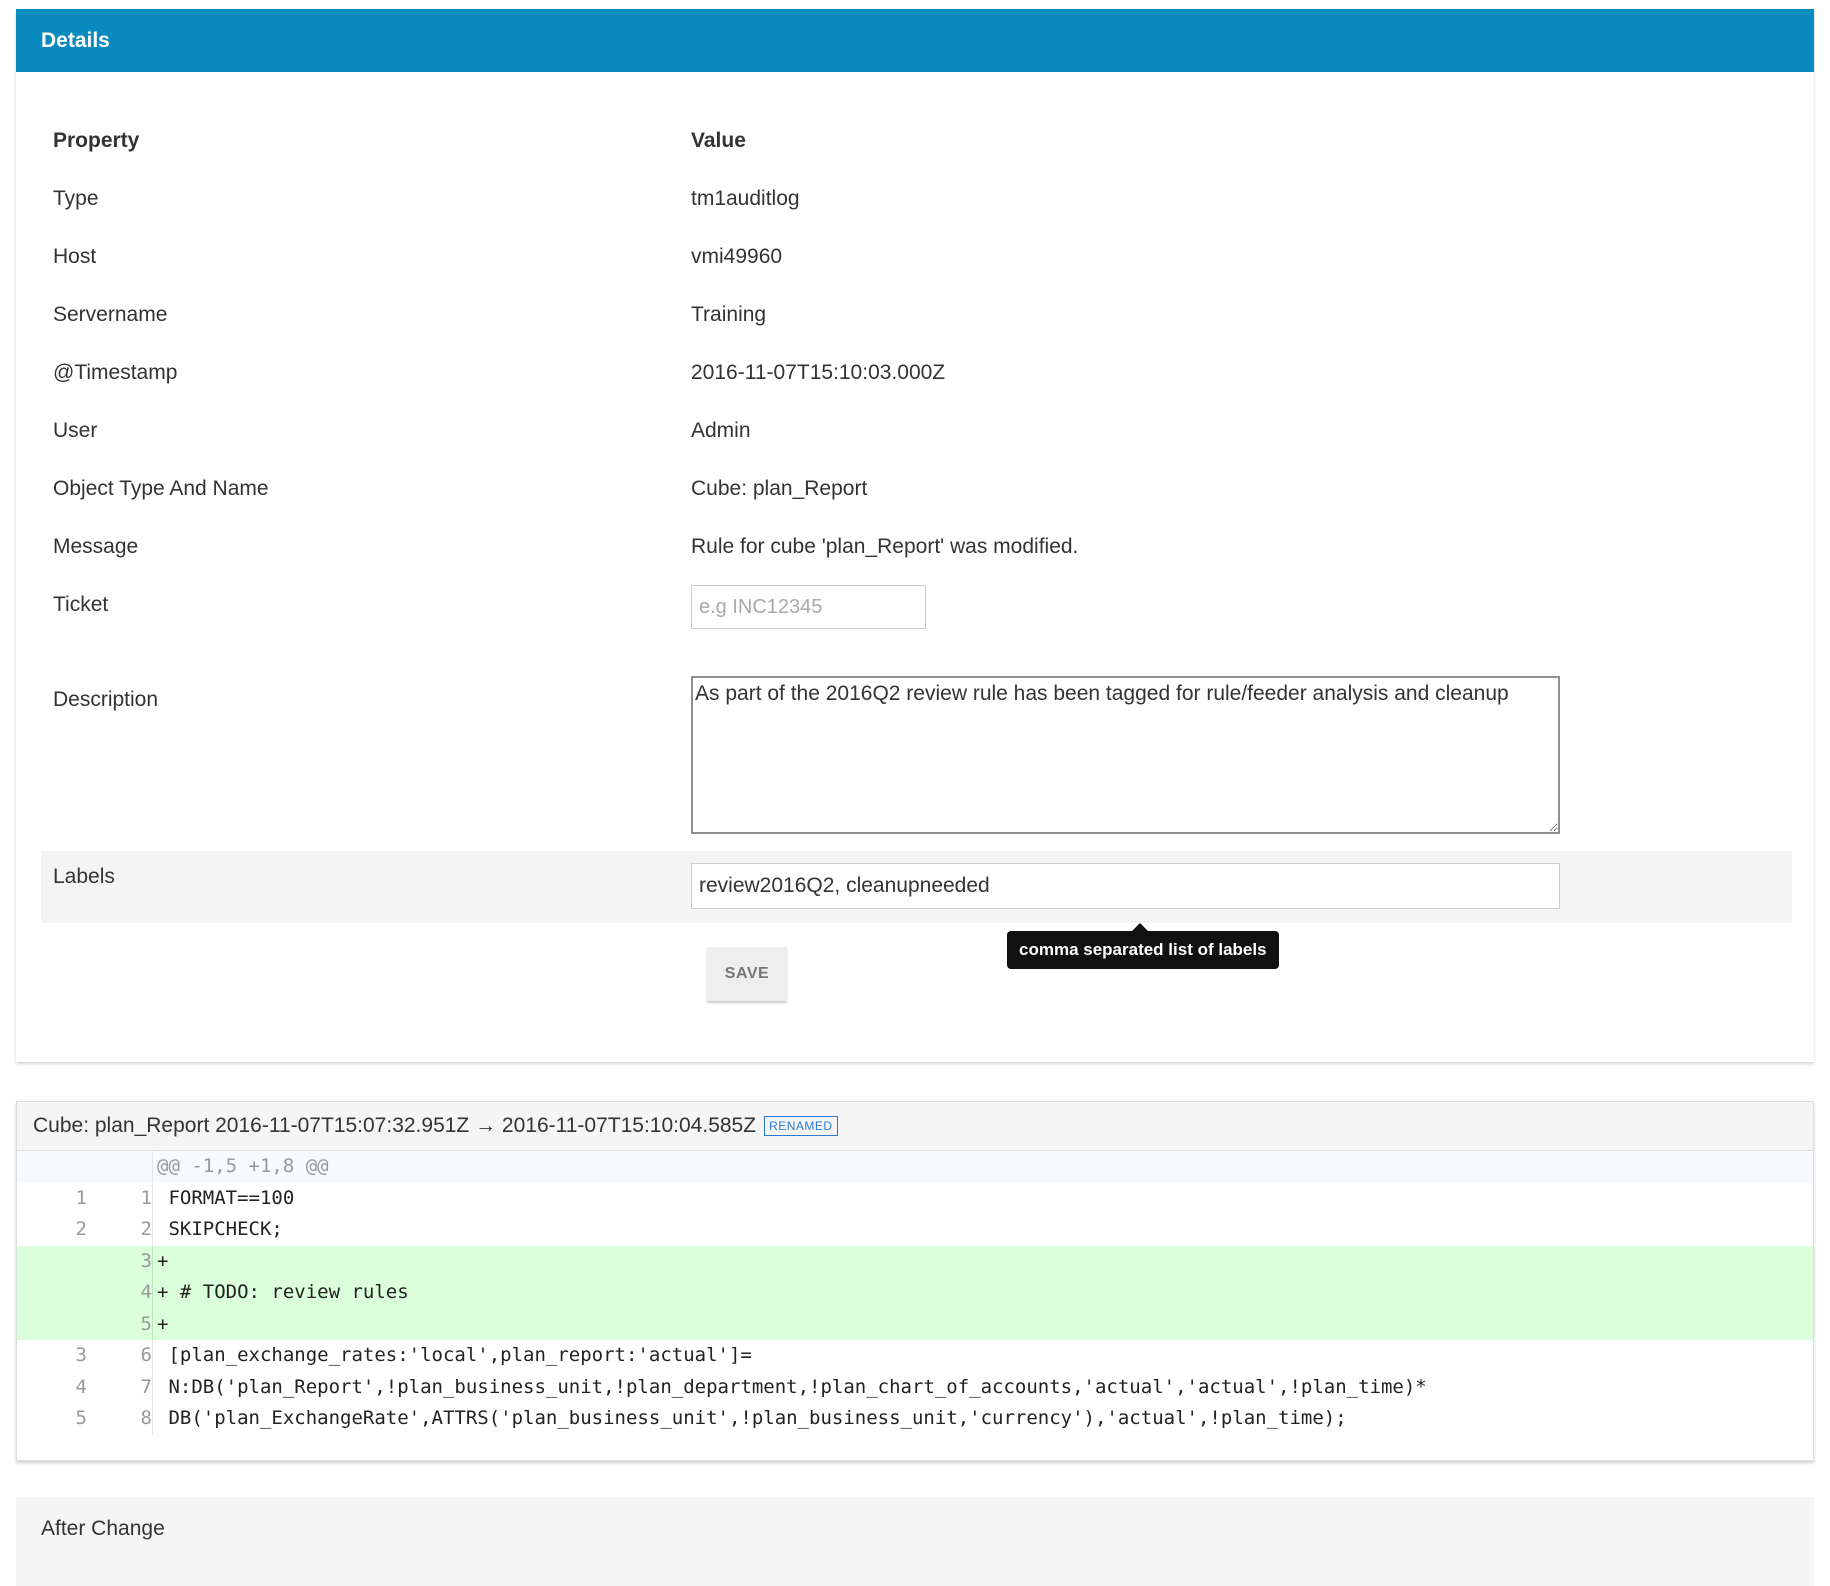 The image size is (1830, 1586). What do you see at coordinates (96, 140) in the screenshot?
I see `property-column-header: Property` at bounding box center [96, 140].